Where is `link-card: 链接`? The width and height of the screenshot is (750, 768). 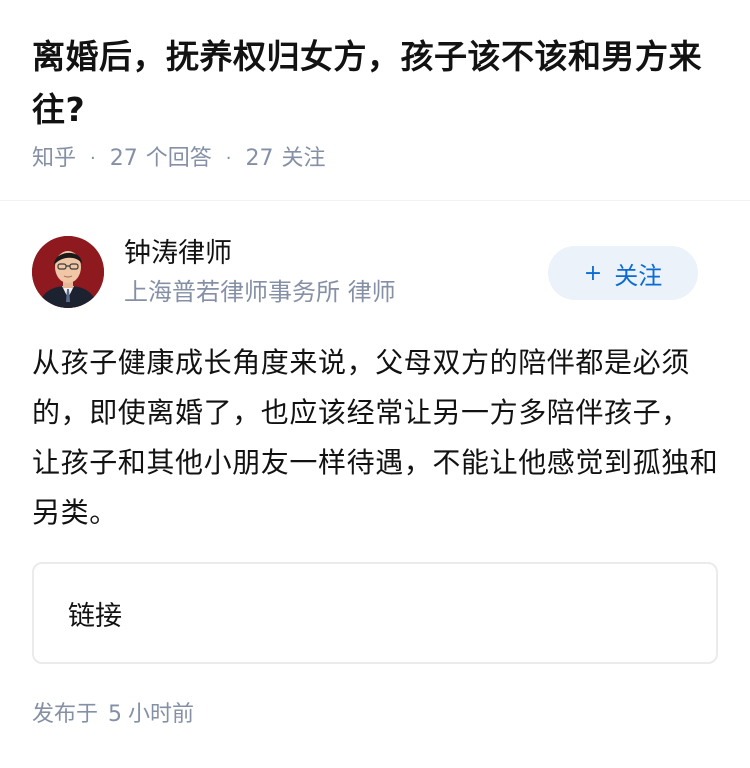 link-card: 链接 is located at coordinates (375, 613).